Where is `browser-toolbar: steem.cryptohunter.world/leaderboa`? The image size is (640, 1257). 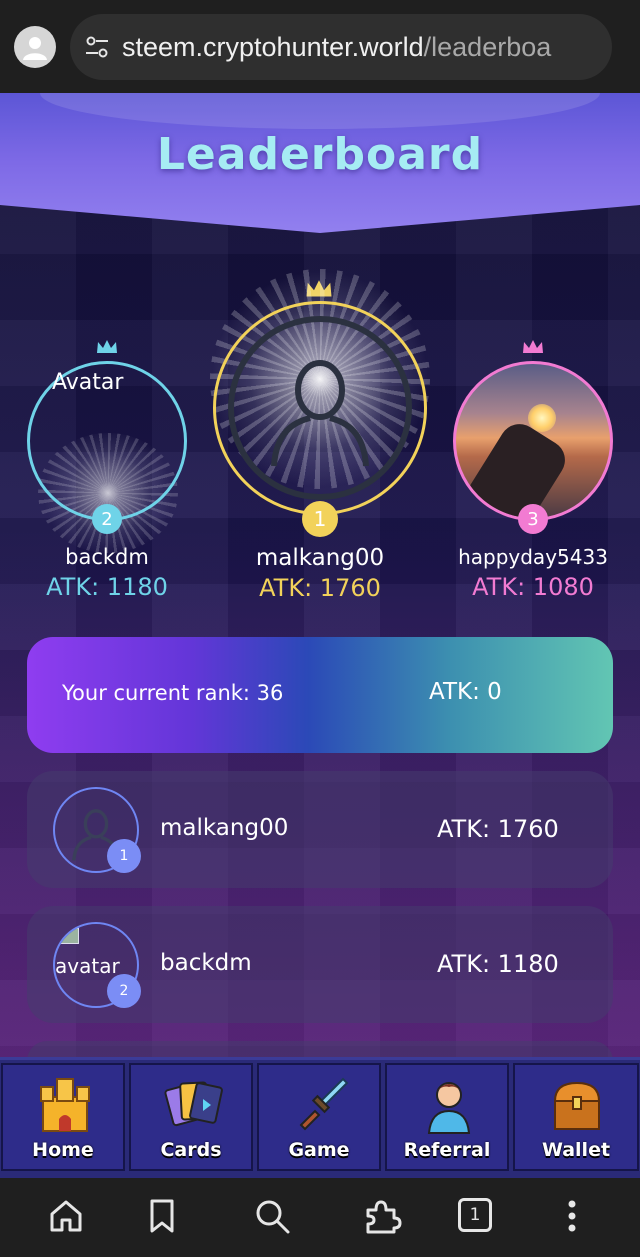 browser-toolbar: steem.cryptohunter.world/leaderboa is located at coordinates (320, 46).